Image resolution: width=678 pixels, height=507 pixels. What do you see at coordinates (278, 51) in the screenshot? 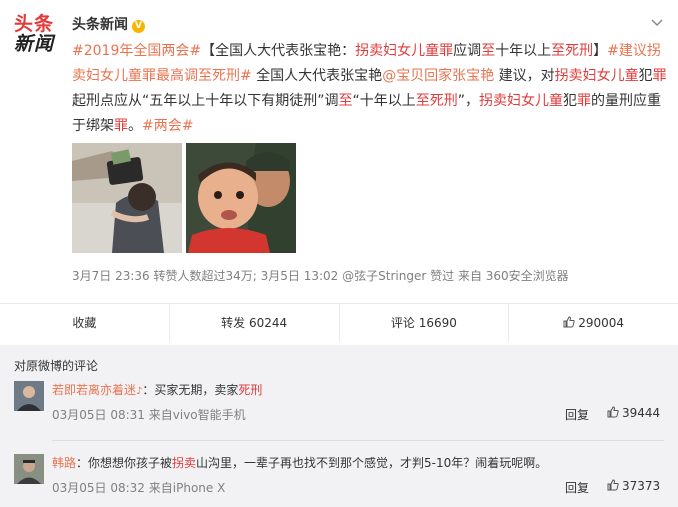
I see `post-text-segment: 【全国人大代表张宝艳：` at bounding box center [278, 51].